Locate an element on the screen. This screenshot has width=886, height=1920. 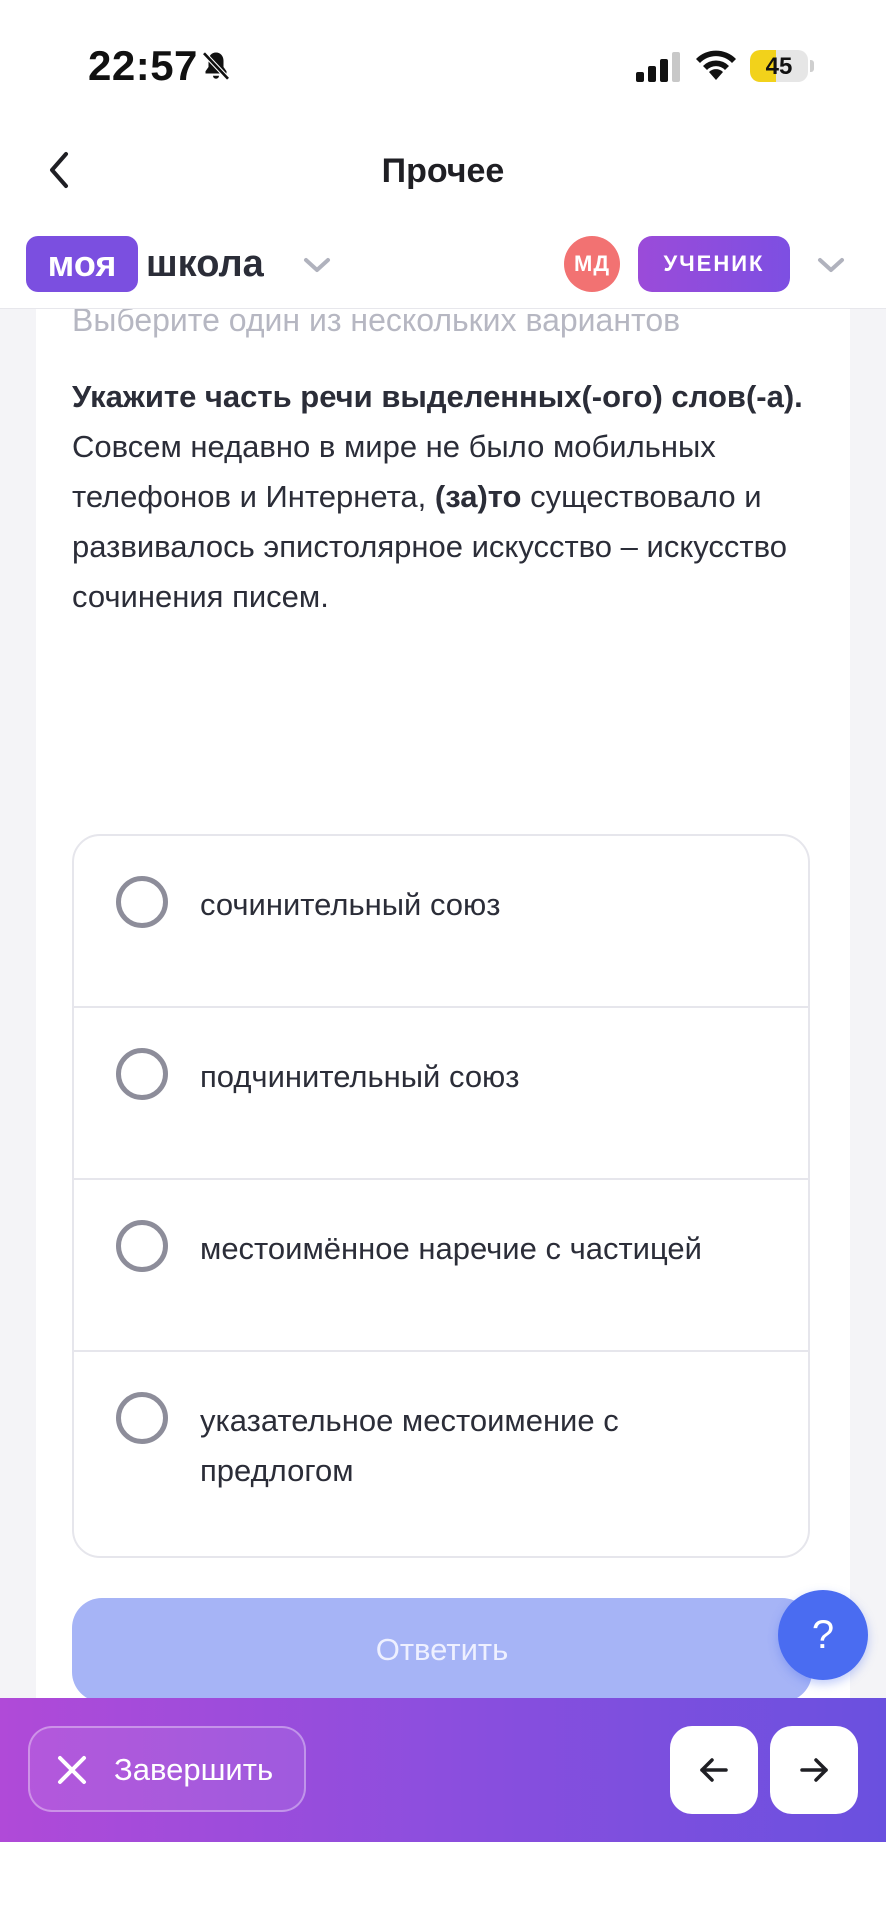
cellular-signal-icon is located at coordinates (658, 67).